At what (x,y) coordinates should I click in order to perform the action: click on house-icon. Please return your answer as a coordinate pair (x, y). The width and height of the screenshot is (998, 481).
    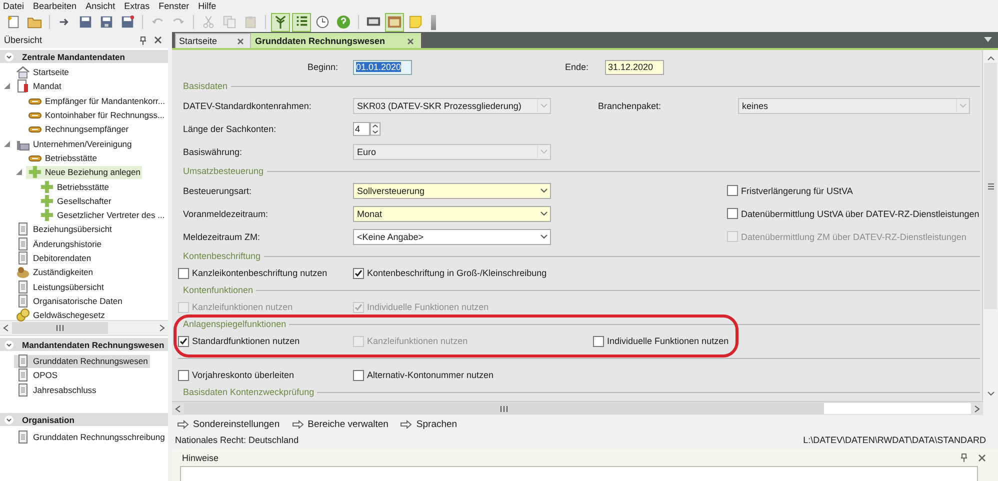
    Looking at the image, I should click on (23, 72).